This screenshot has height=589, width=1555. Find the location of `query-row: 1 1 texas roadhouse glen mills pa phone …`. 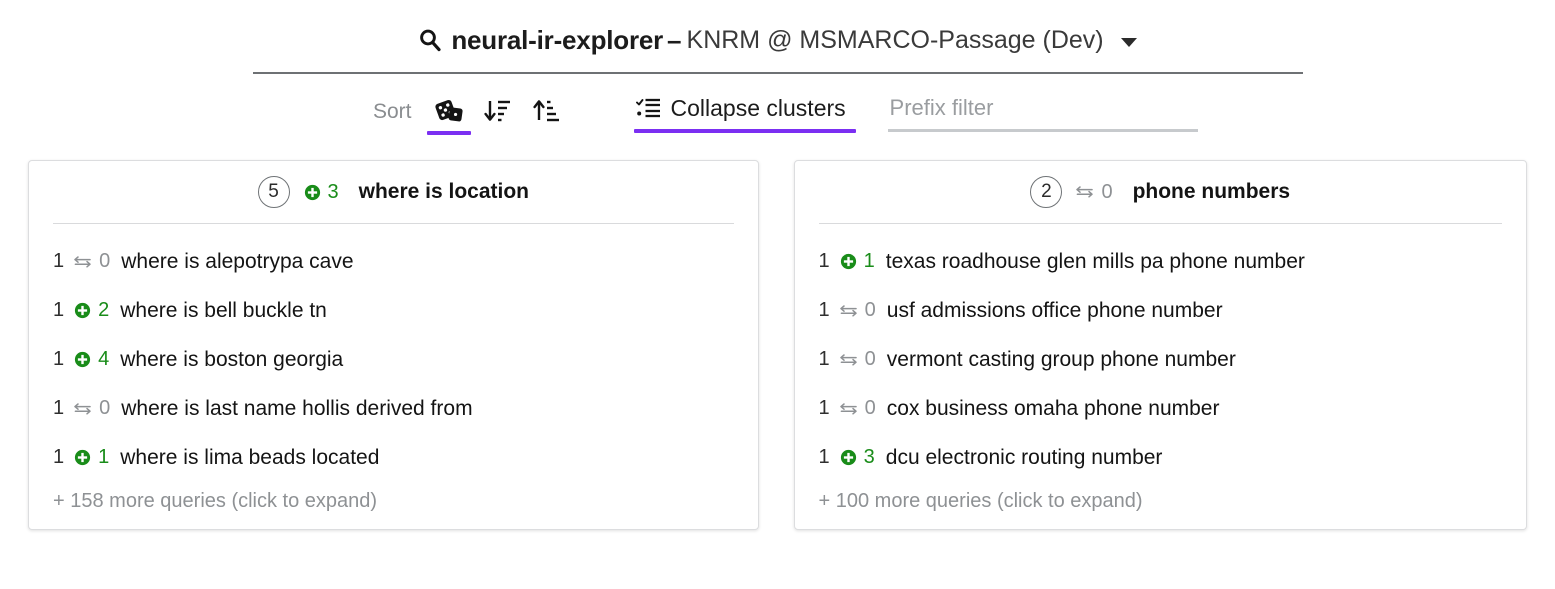

query-row: 1 1 texas roadhouse glen mills pa phone … is located at coordinates (1160, 261).